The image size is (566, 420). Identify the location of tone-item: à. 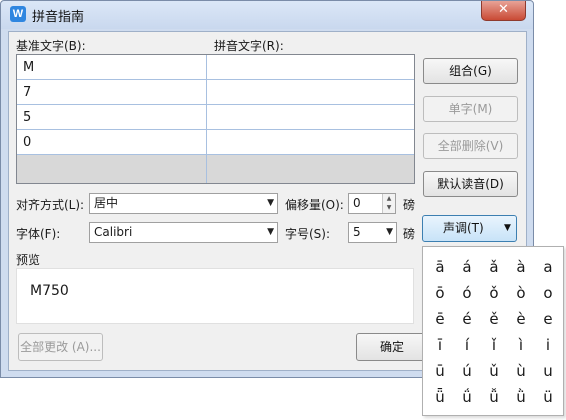
(521, 267).